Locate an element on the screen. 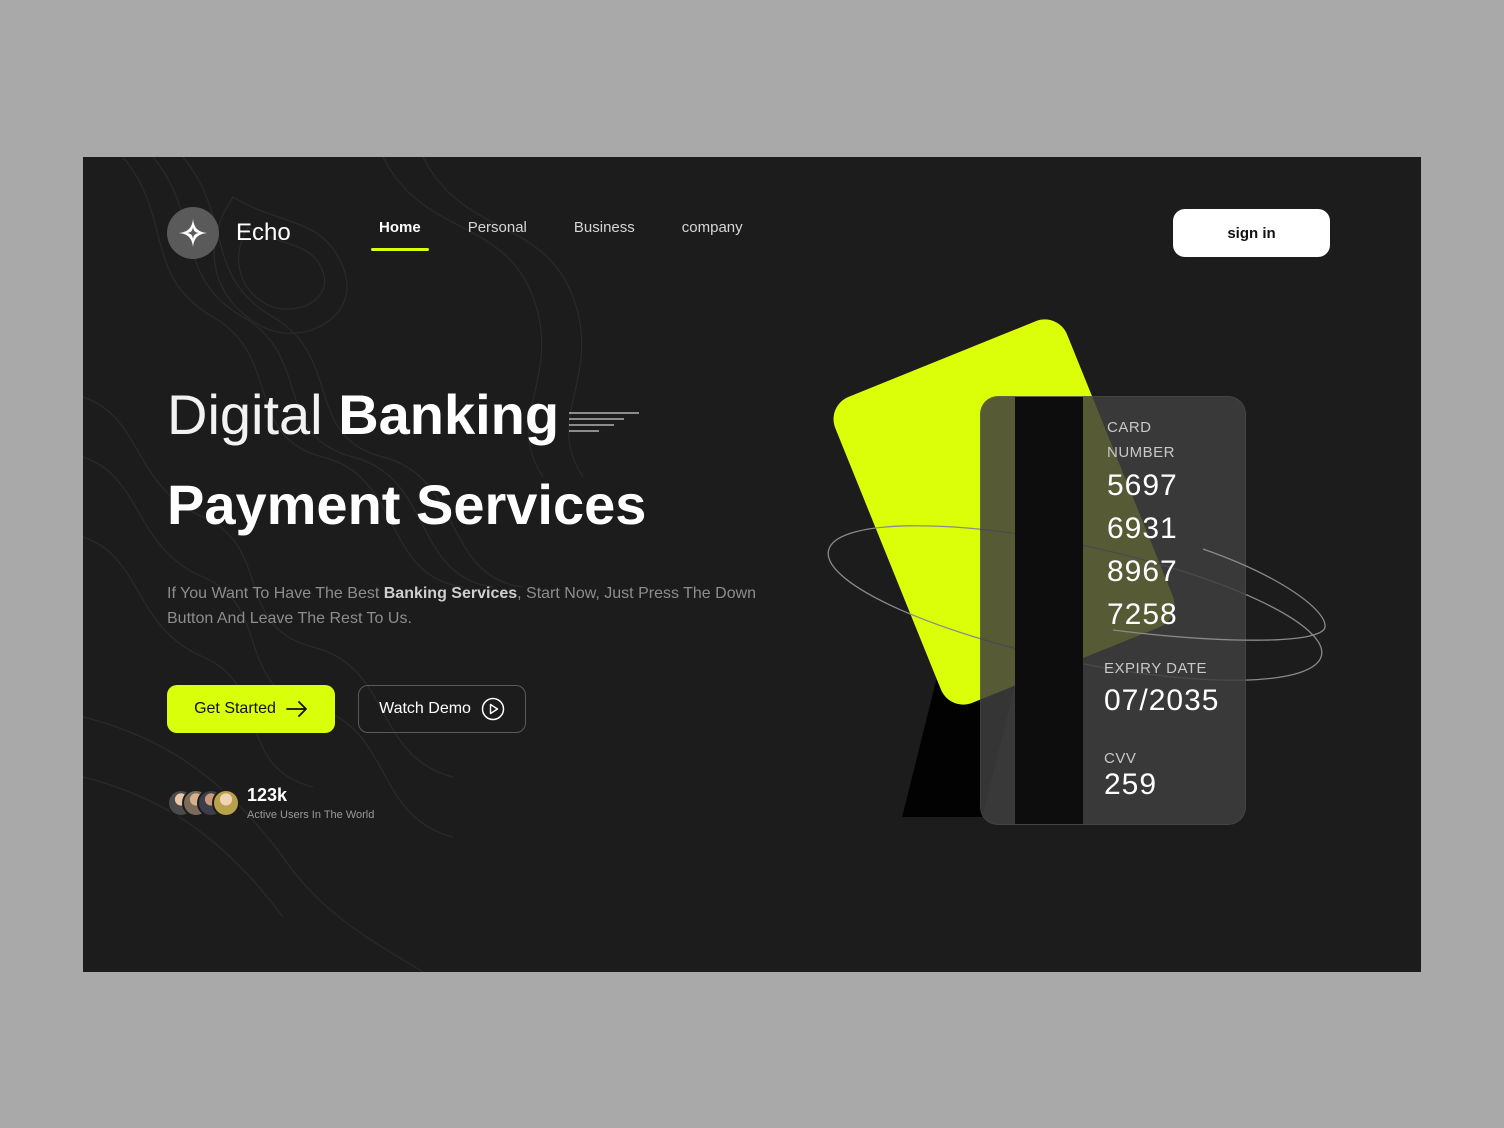  active-users-count: 123k is located at coordinates (267, 795).